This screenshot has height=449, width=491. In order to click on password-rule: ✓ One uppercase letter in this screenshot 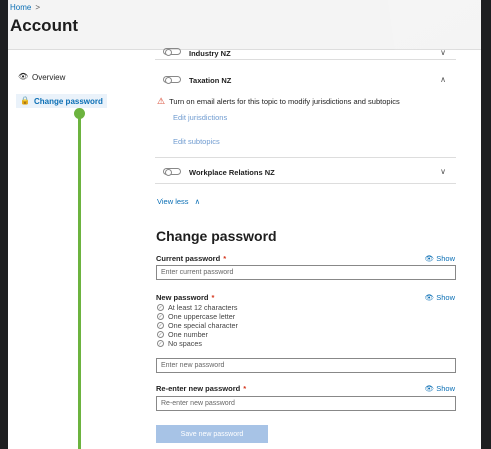, I will do `click(197, 316)`.